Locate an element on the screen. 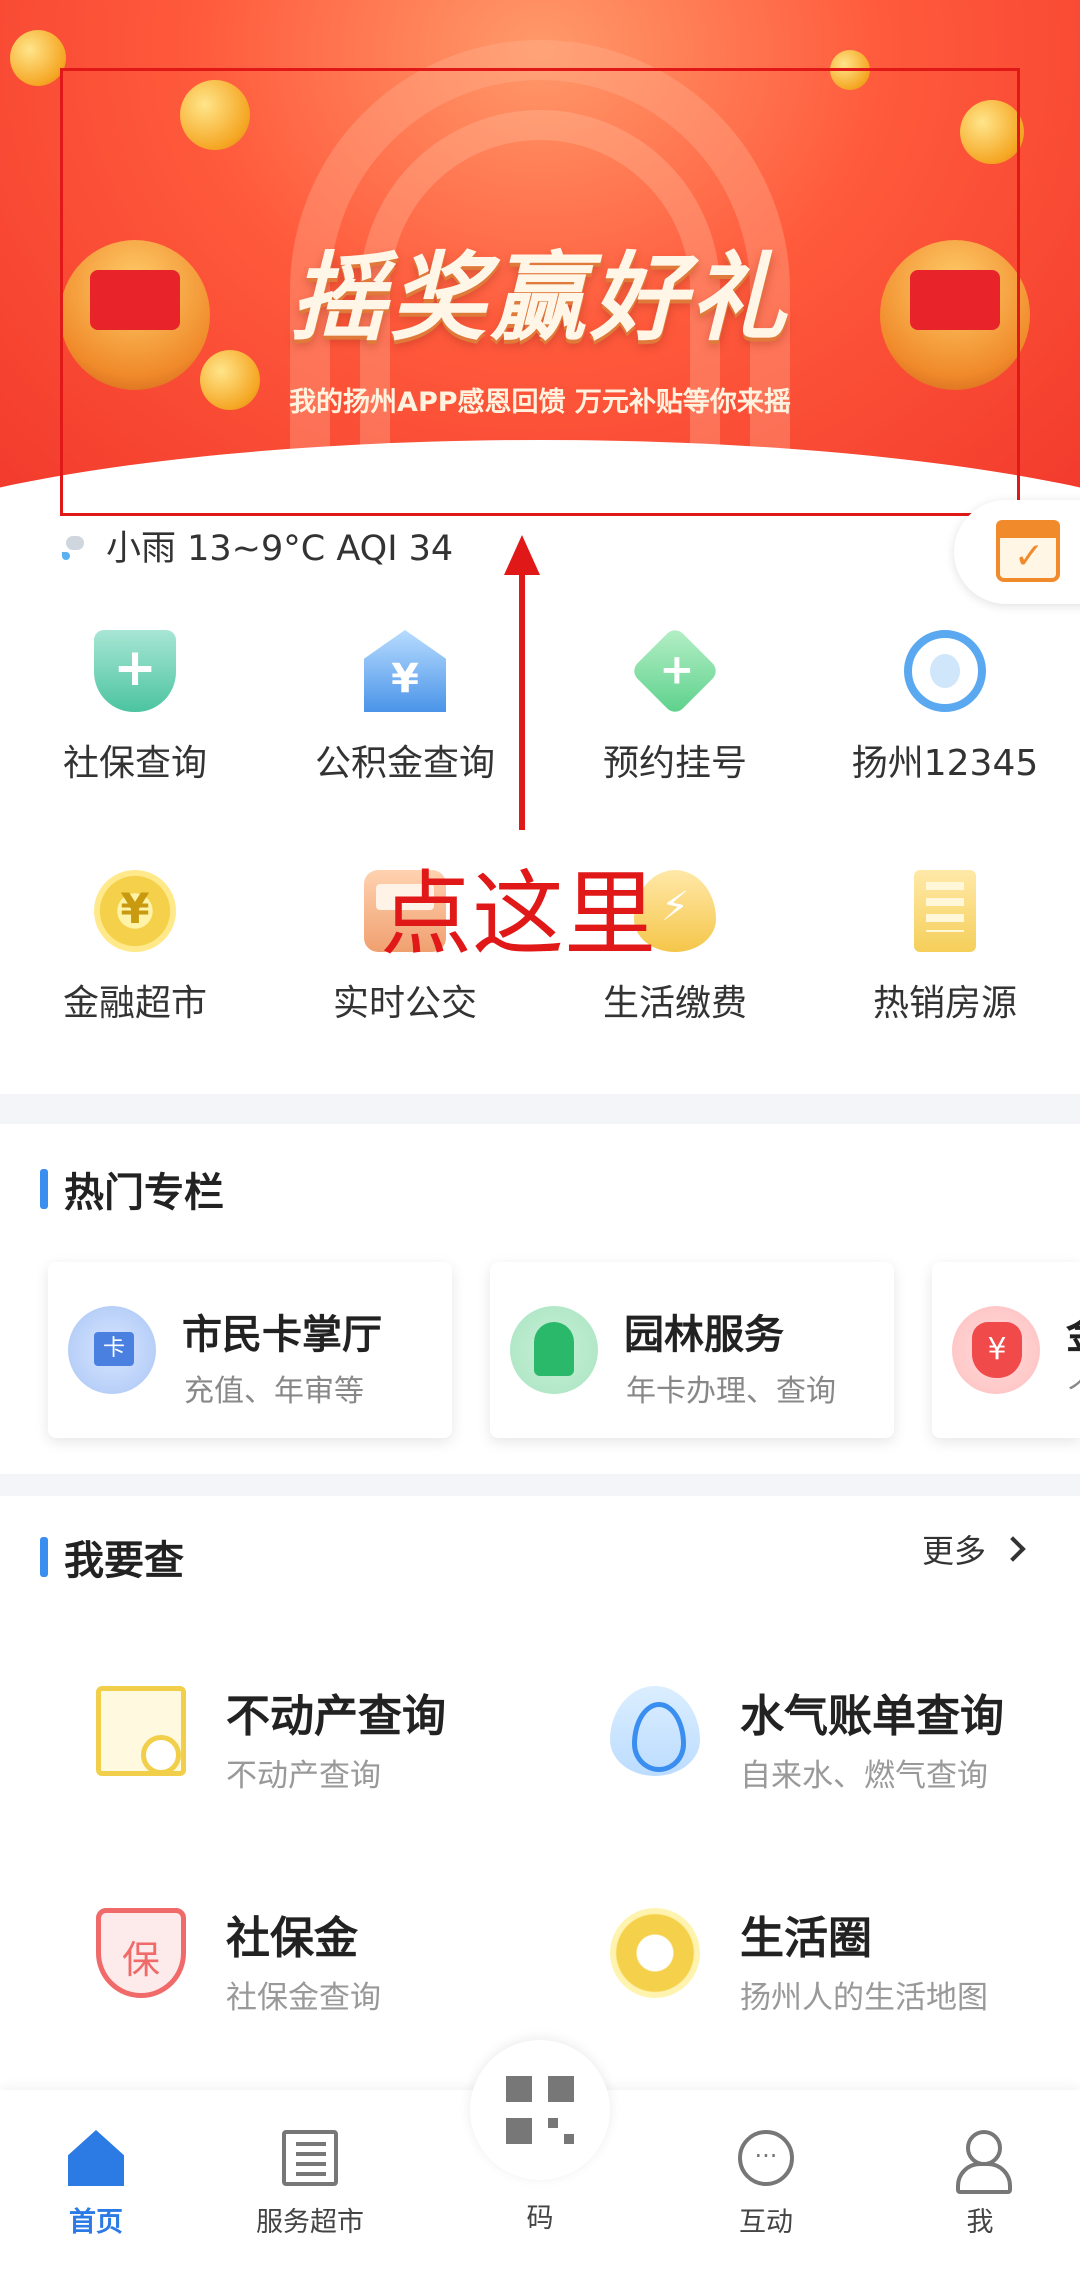 This screenshot has width=1080, height=2282. annotation-arrow-line is located at coordinates (522, 695).